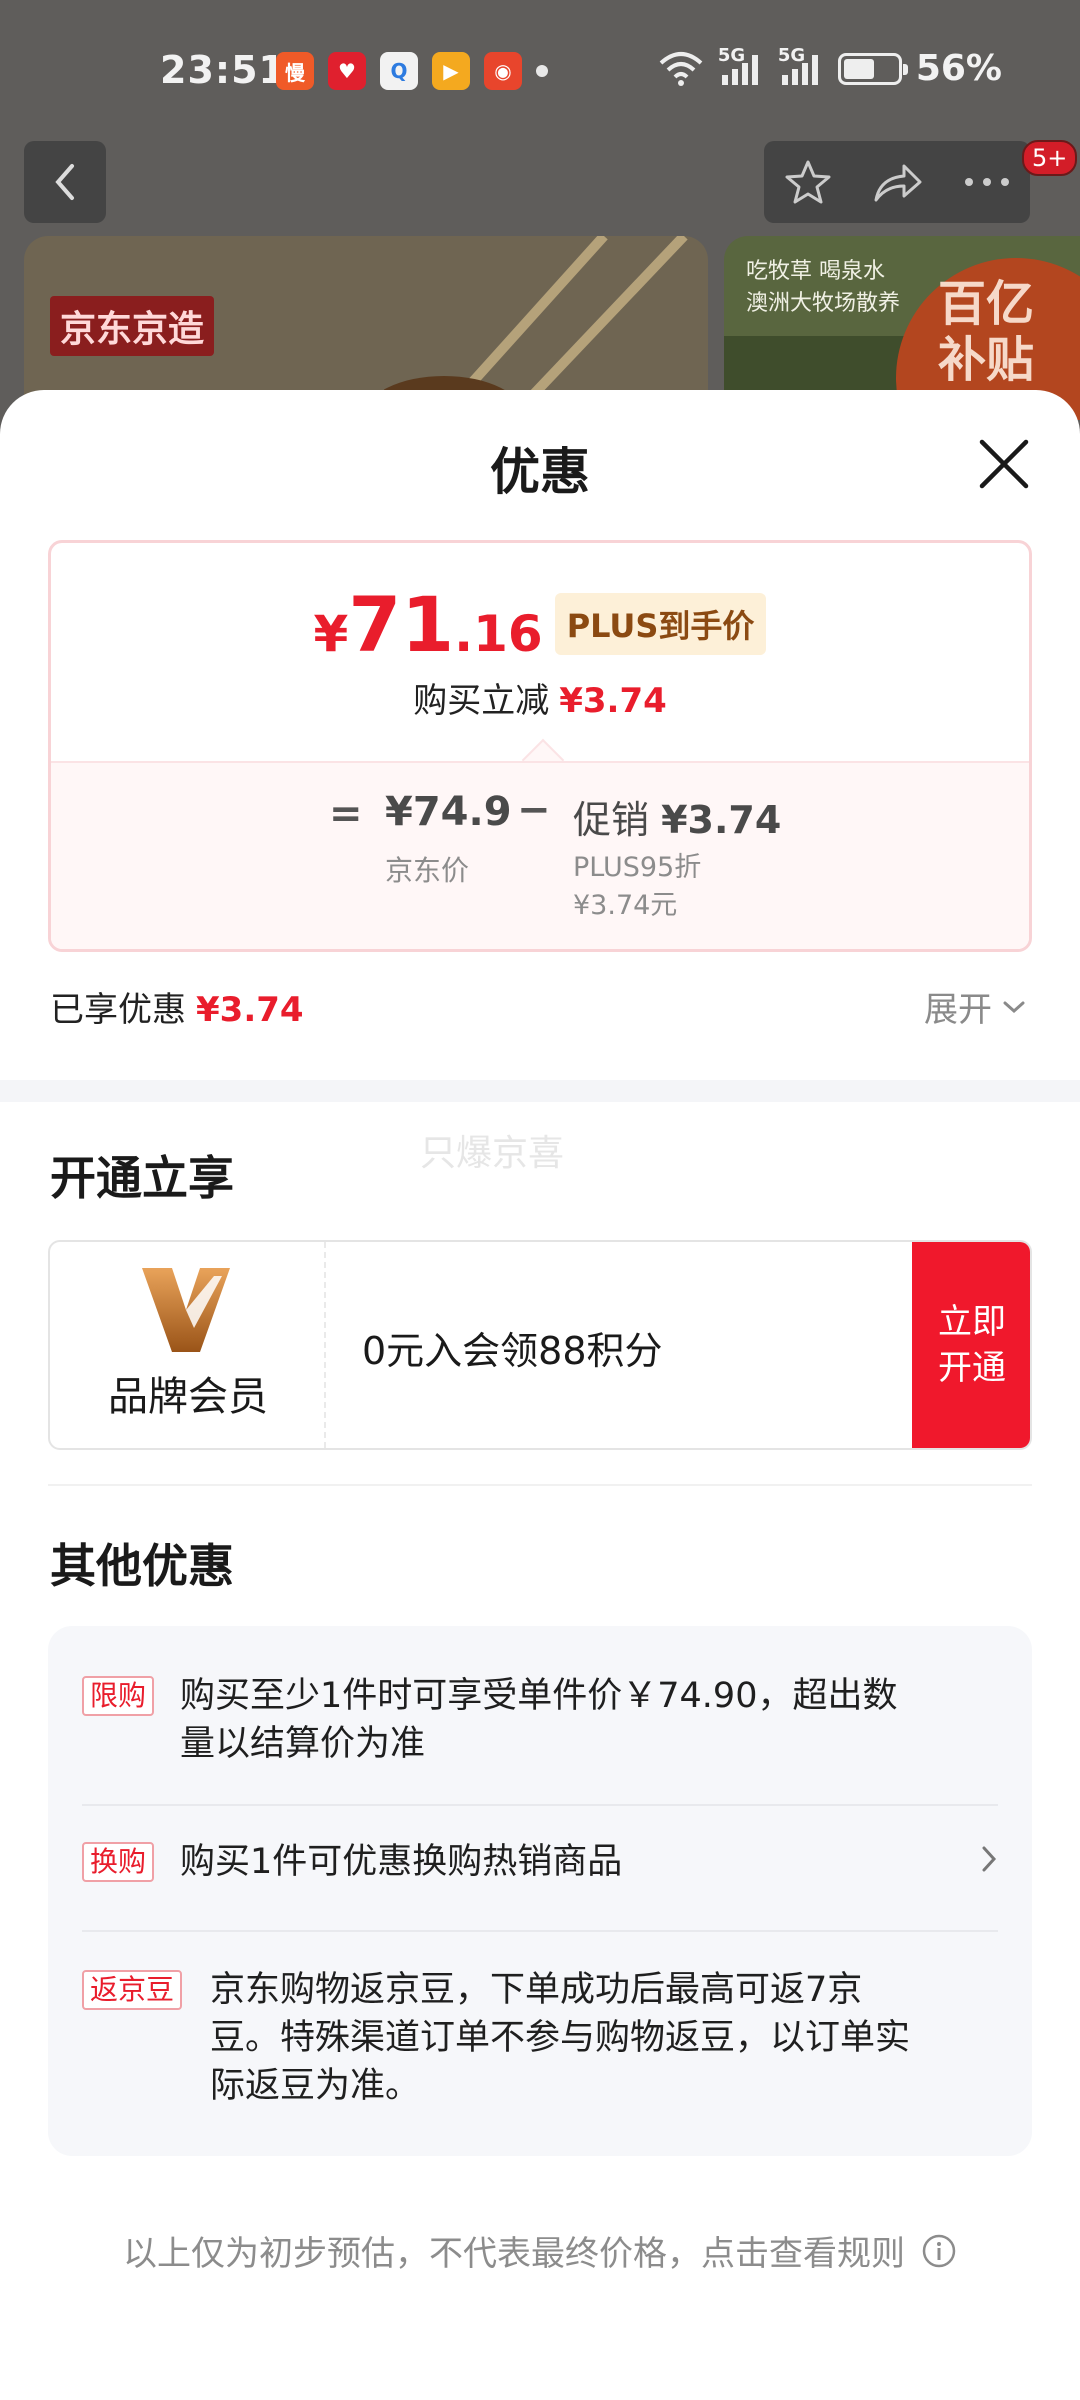 The height and width of the screenshot is (2400, 1080). I want to click on heart-app-icon: ♥, so click(347, 71).